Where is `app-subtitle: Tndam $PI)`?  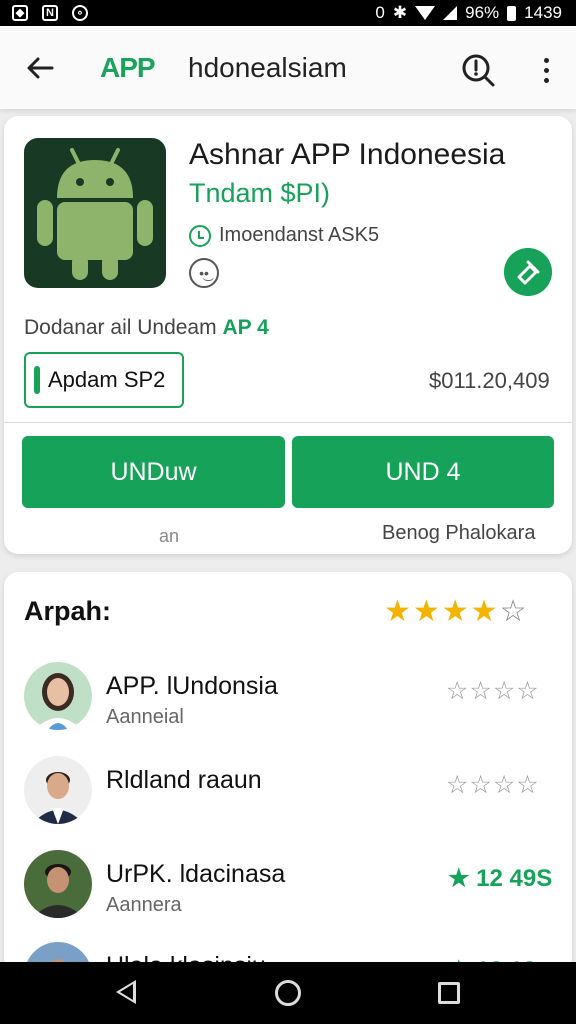 app-subtitle: Tndam $PI) is located at coordinates (260, 193).